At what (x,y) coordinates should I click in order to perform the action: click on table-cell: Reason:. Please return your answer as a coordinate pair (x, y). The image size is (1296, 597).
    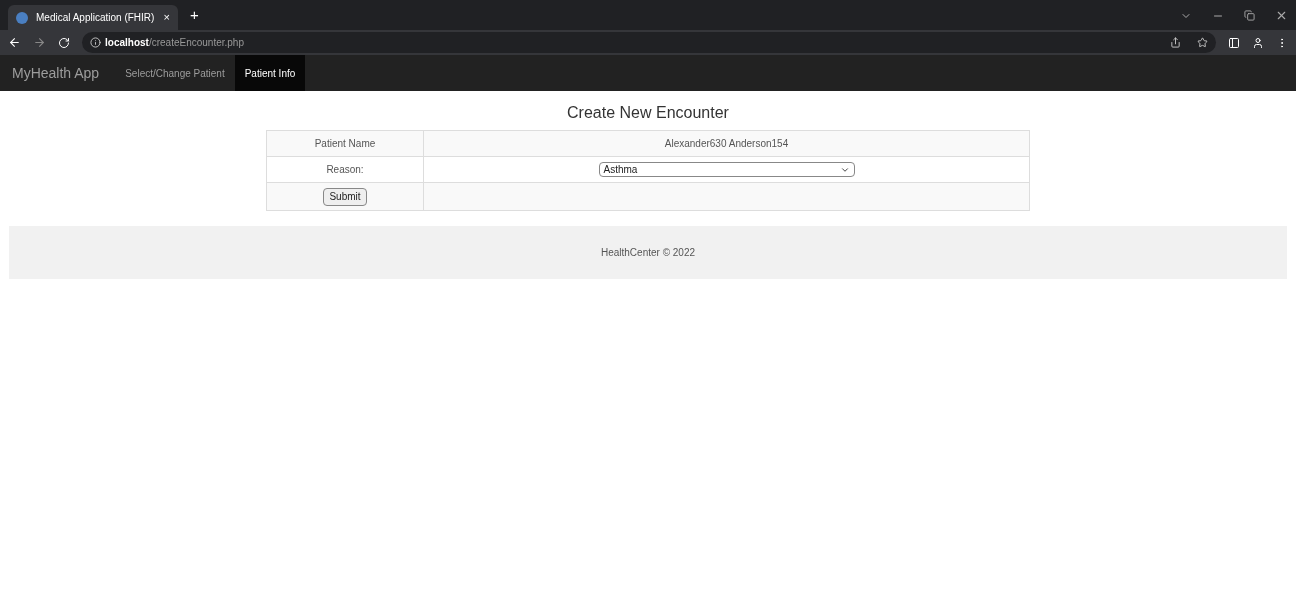
    Looking at the image, I should click on (345, 169).